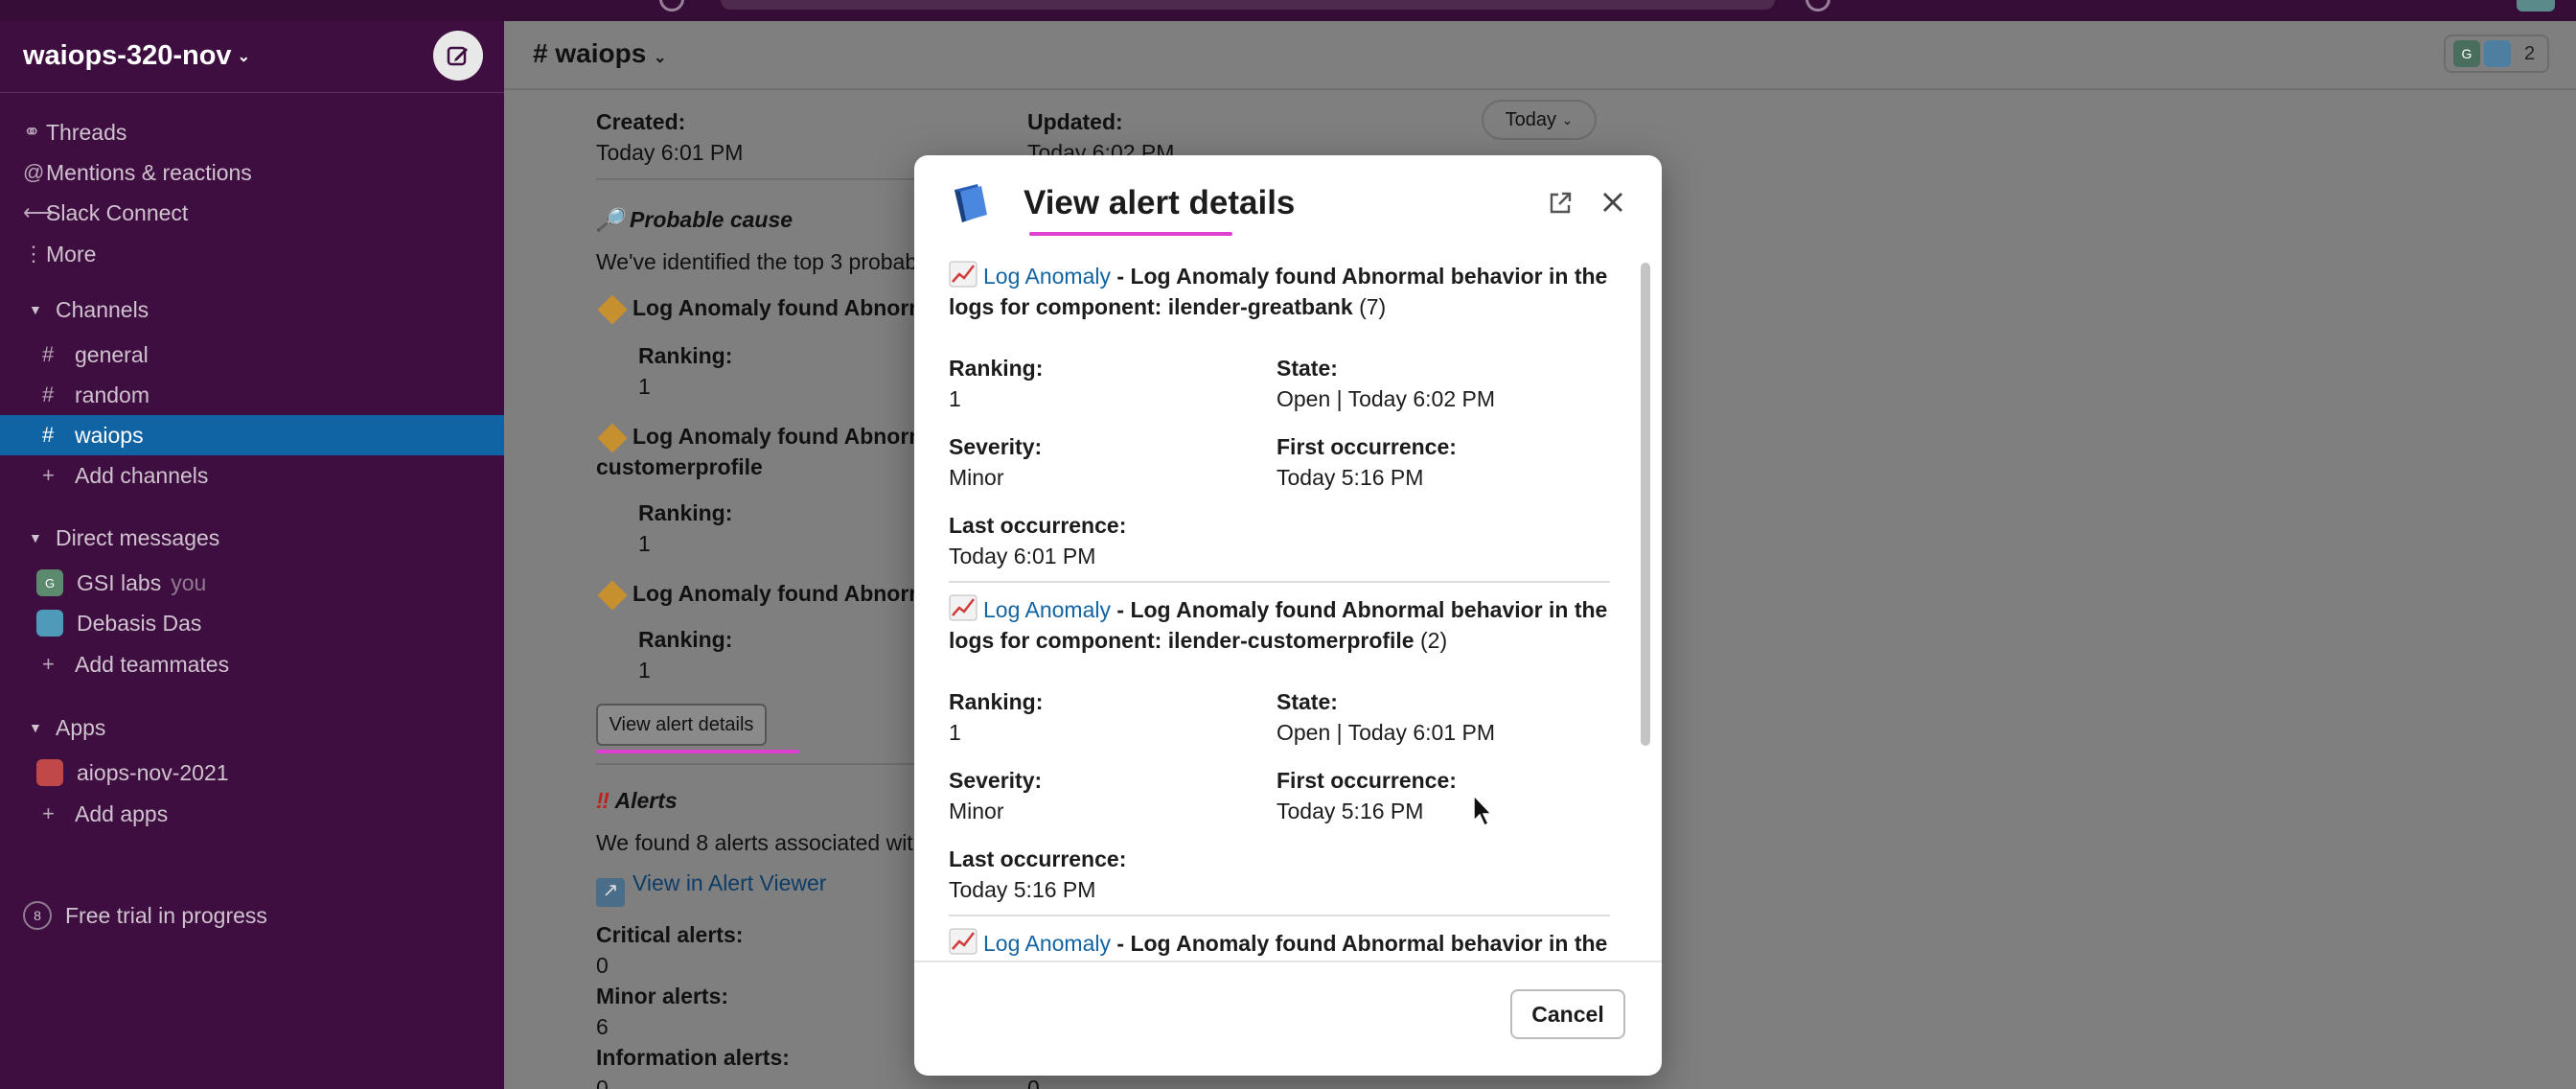  Describe the element at coordinates (644, 670) in the screenshot. I see `ranking-value: 1` at that location.